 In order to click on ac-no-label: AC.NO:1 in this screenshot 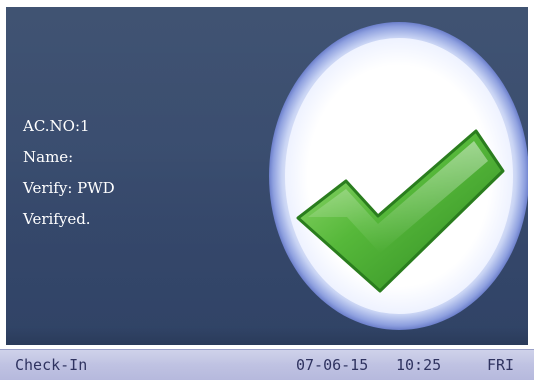, I will do `click(56, 126)`.